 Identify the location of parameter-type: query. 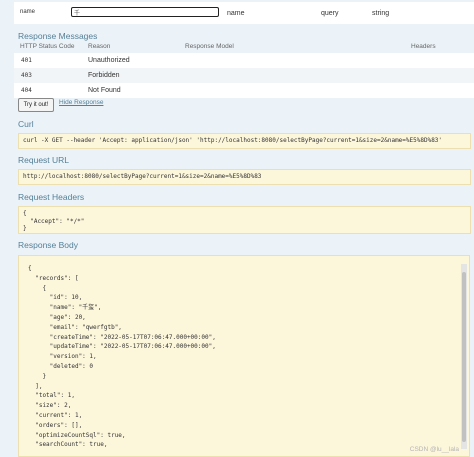
(330, 13).